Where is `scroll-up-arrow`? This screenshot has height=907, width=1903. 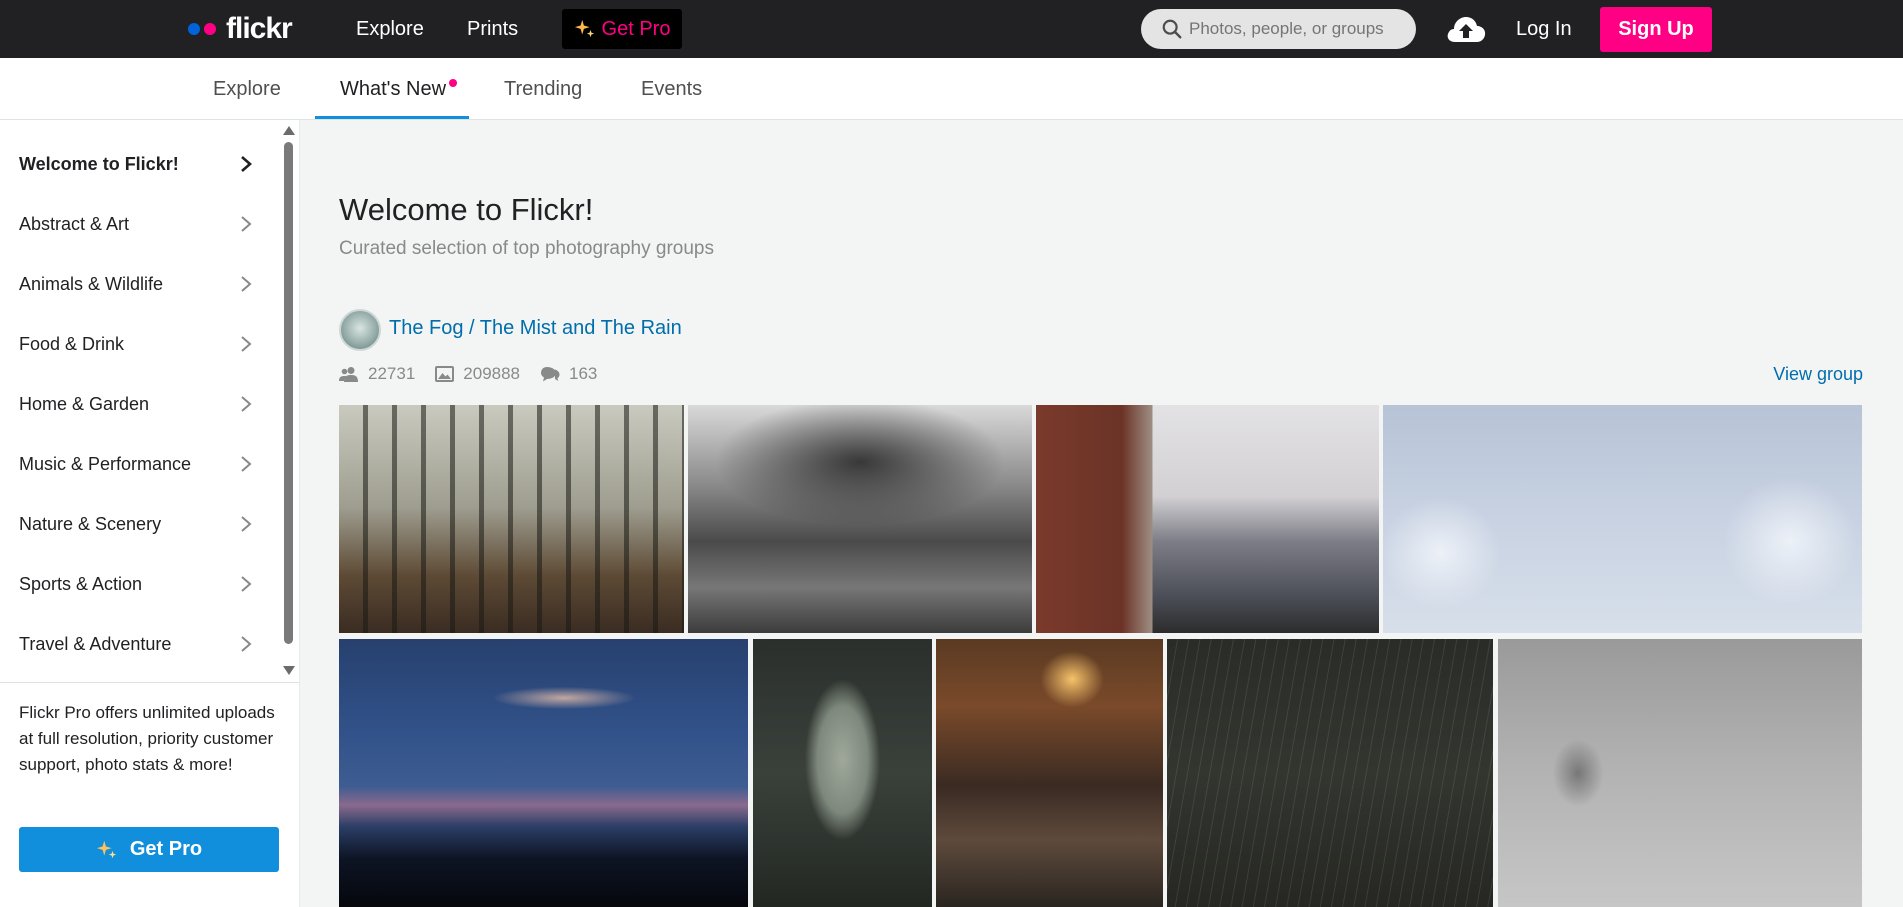
scroll-up-arrow is located at coordinates (289, 130).